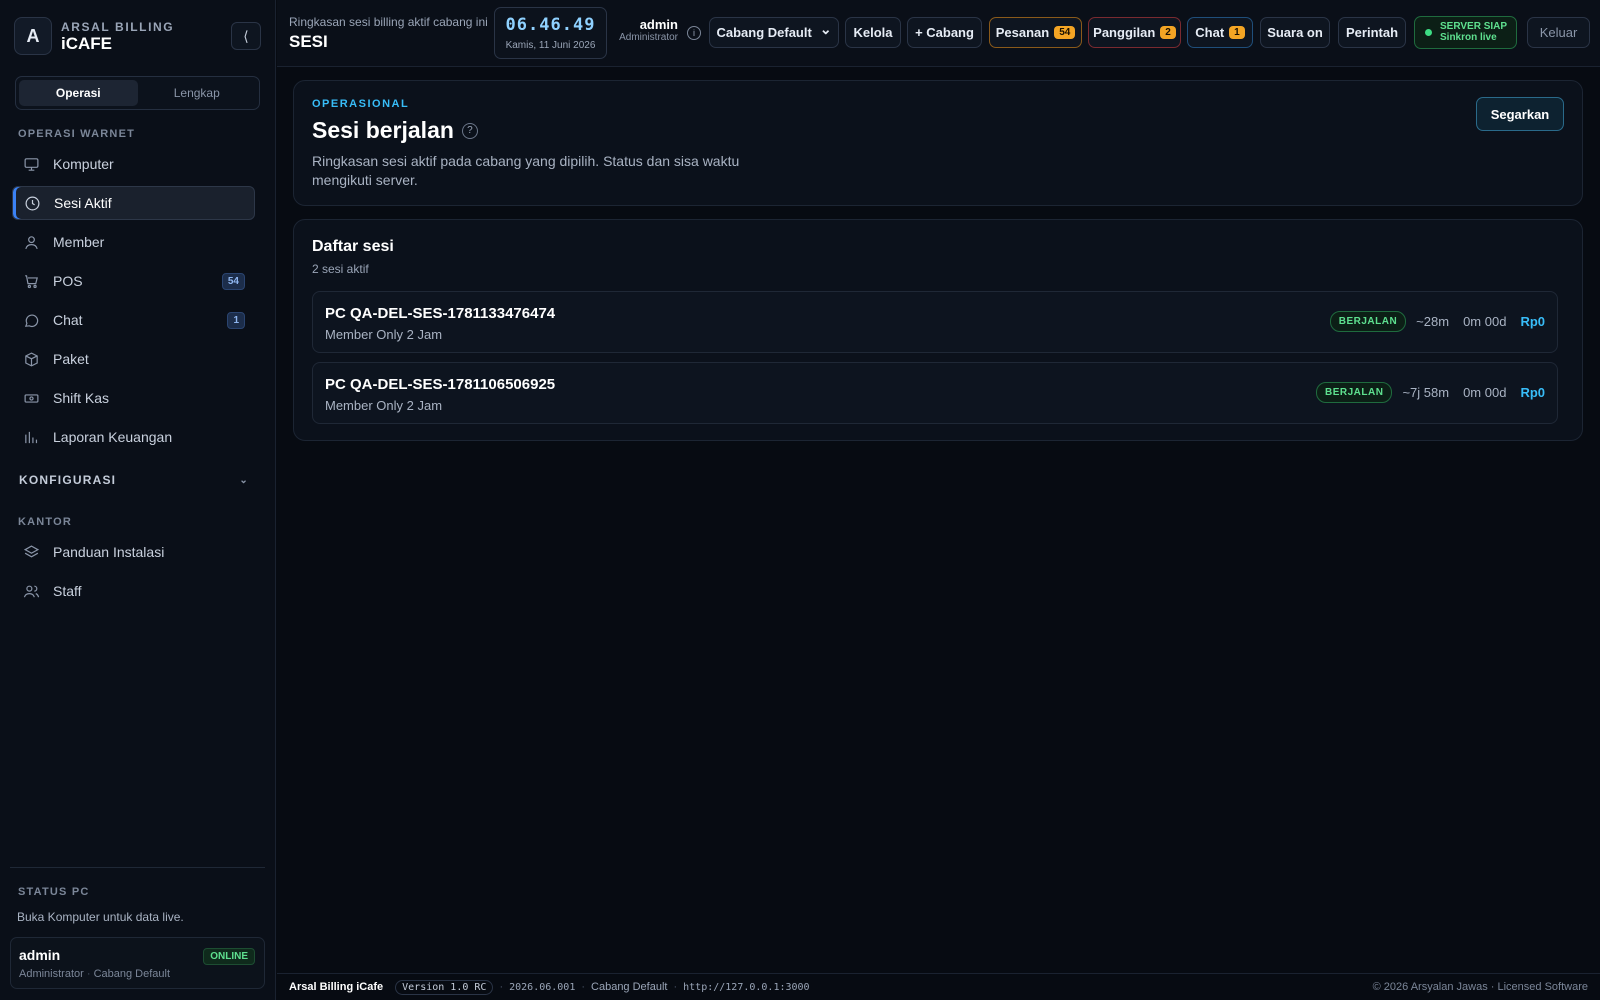  What do you see at coordinates (1558, 32) in the screenshot?
I see `logout-button: Keluar` at bounding box center [1558, 32].